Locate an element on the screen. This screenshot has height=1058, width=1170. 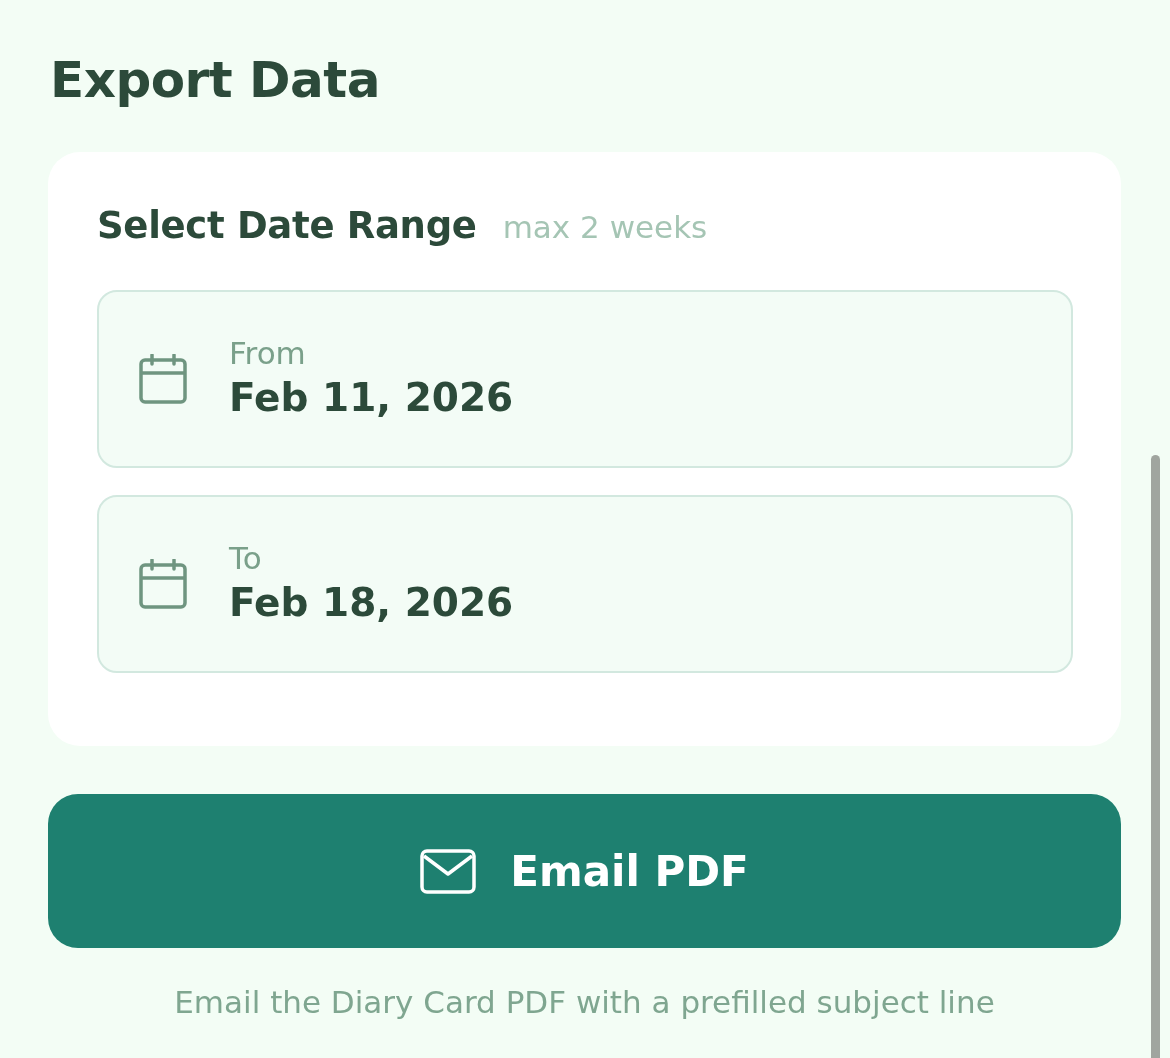
caption-text: Email the Diary Card PDF with a prefilled subject line is located at coordinates (584, 1002).